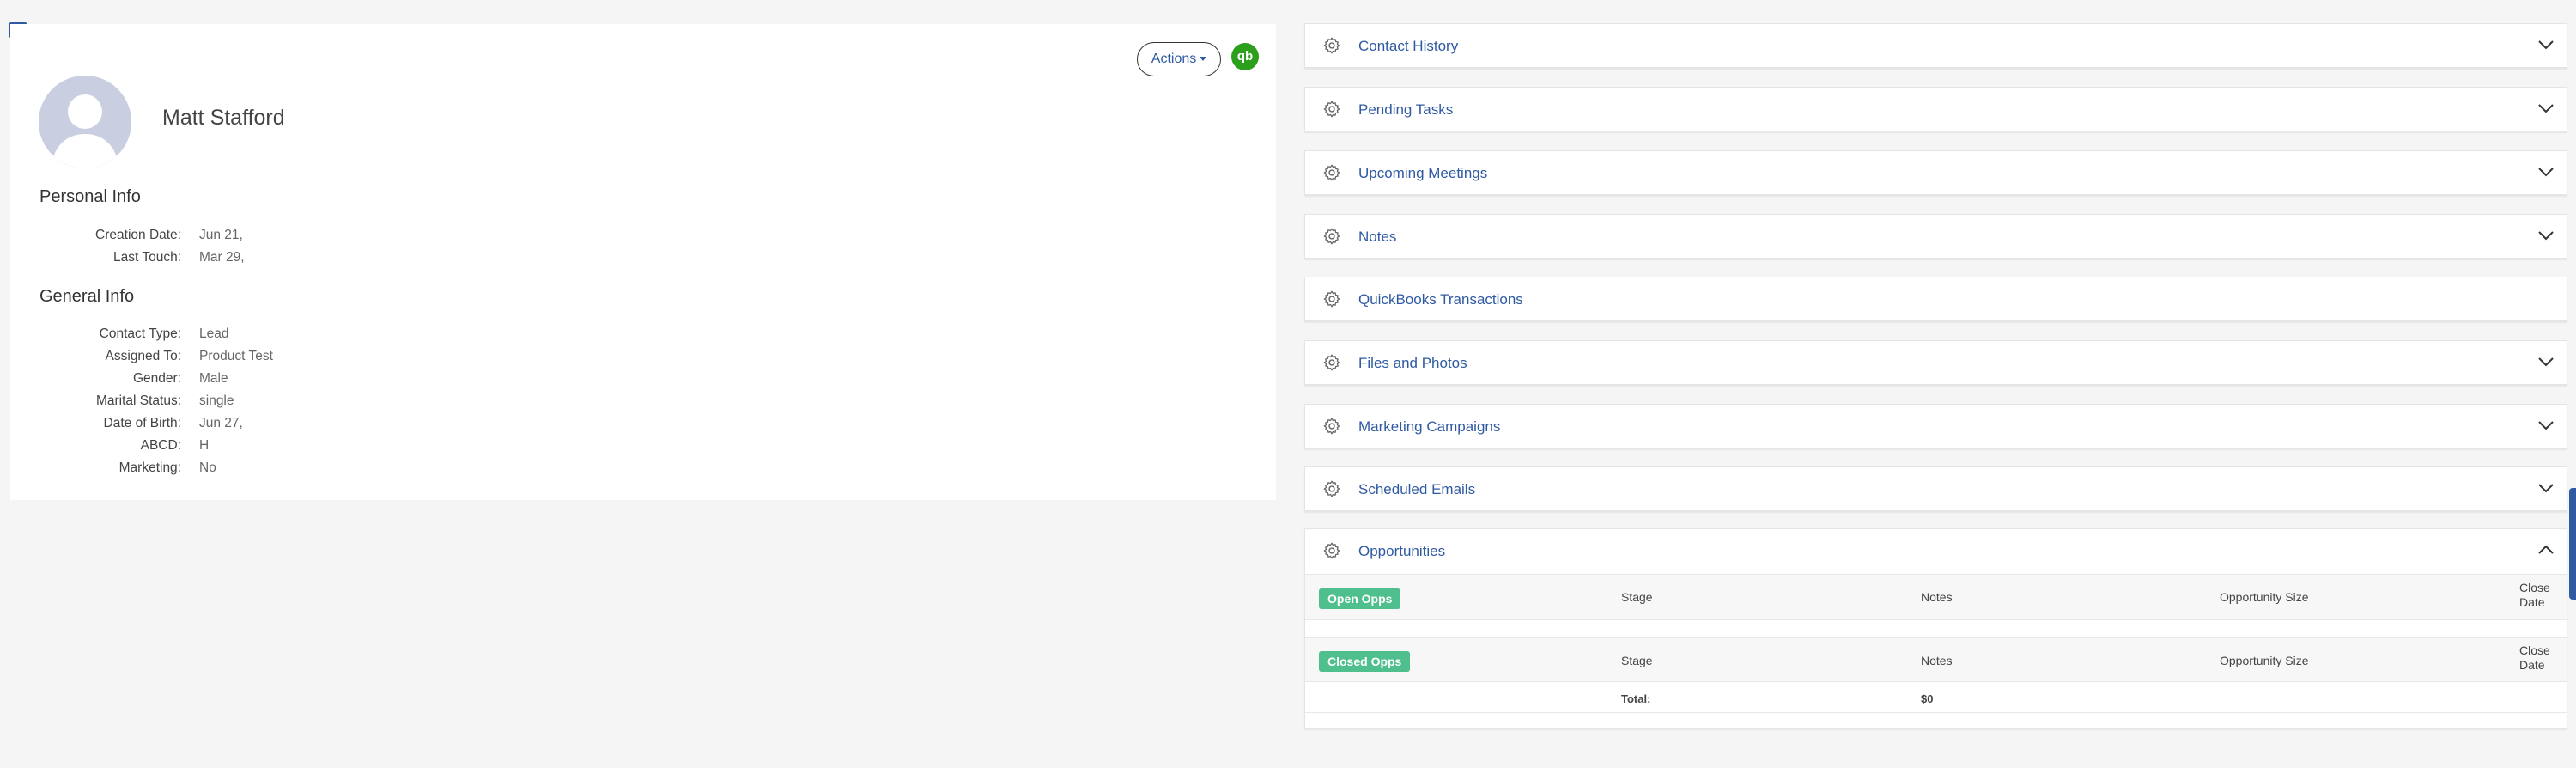 This screenshot has height=768, width=2576. Describe the element at coordinates (1360, 598) in the screenshot. I see `open-opps-badge: Open Opps` at that location.